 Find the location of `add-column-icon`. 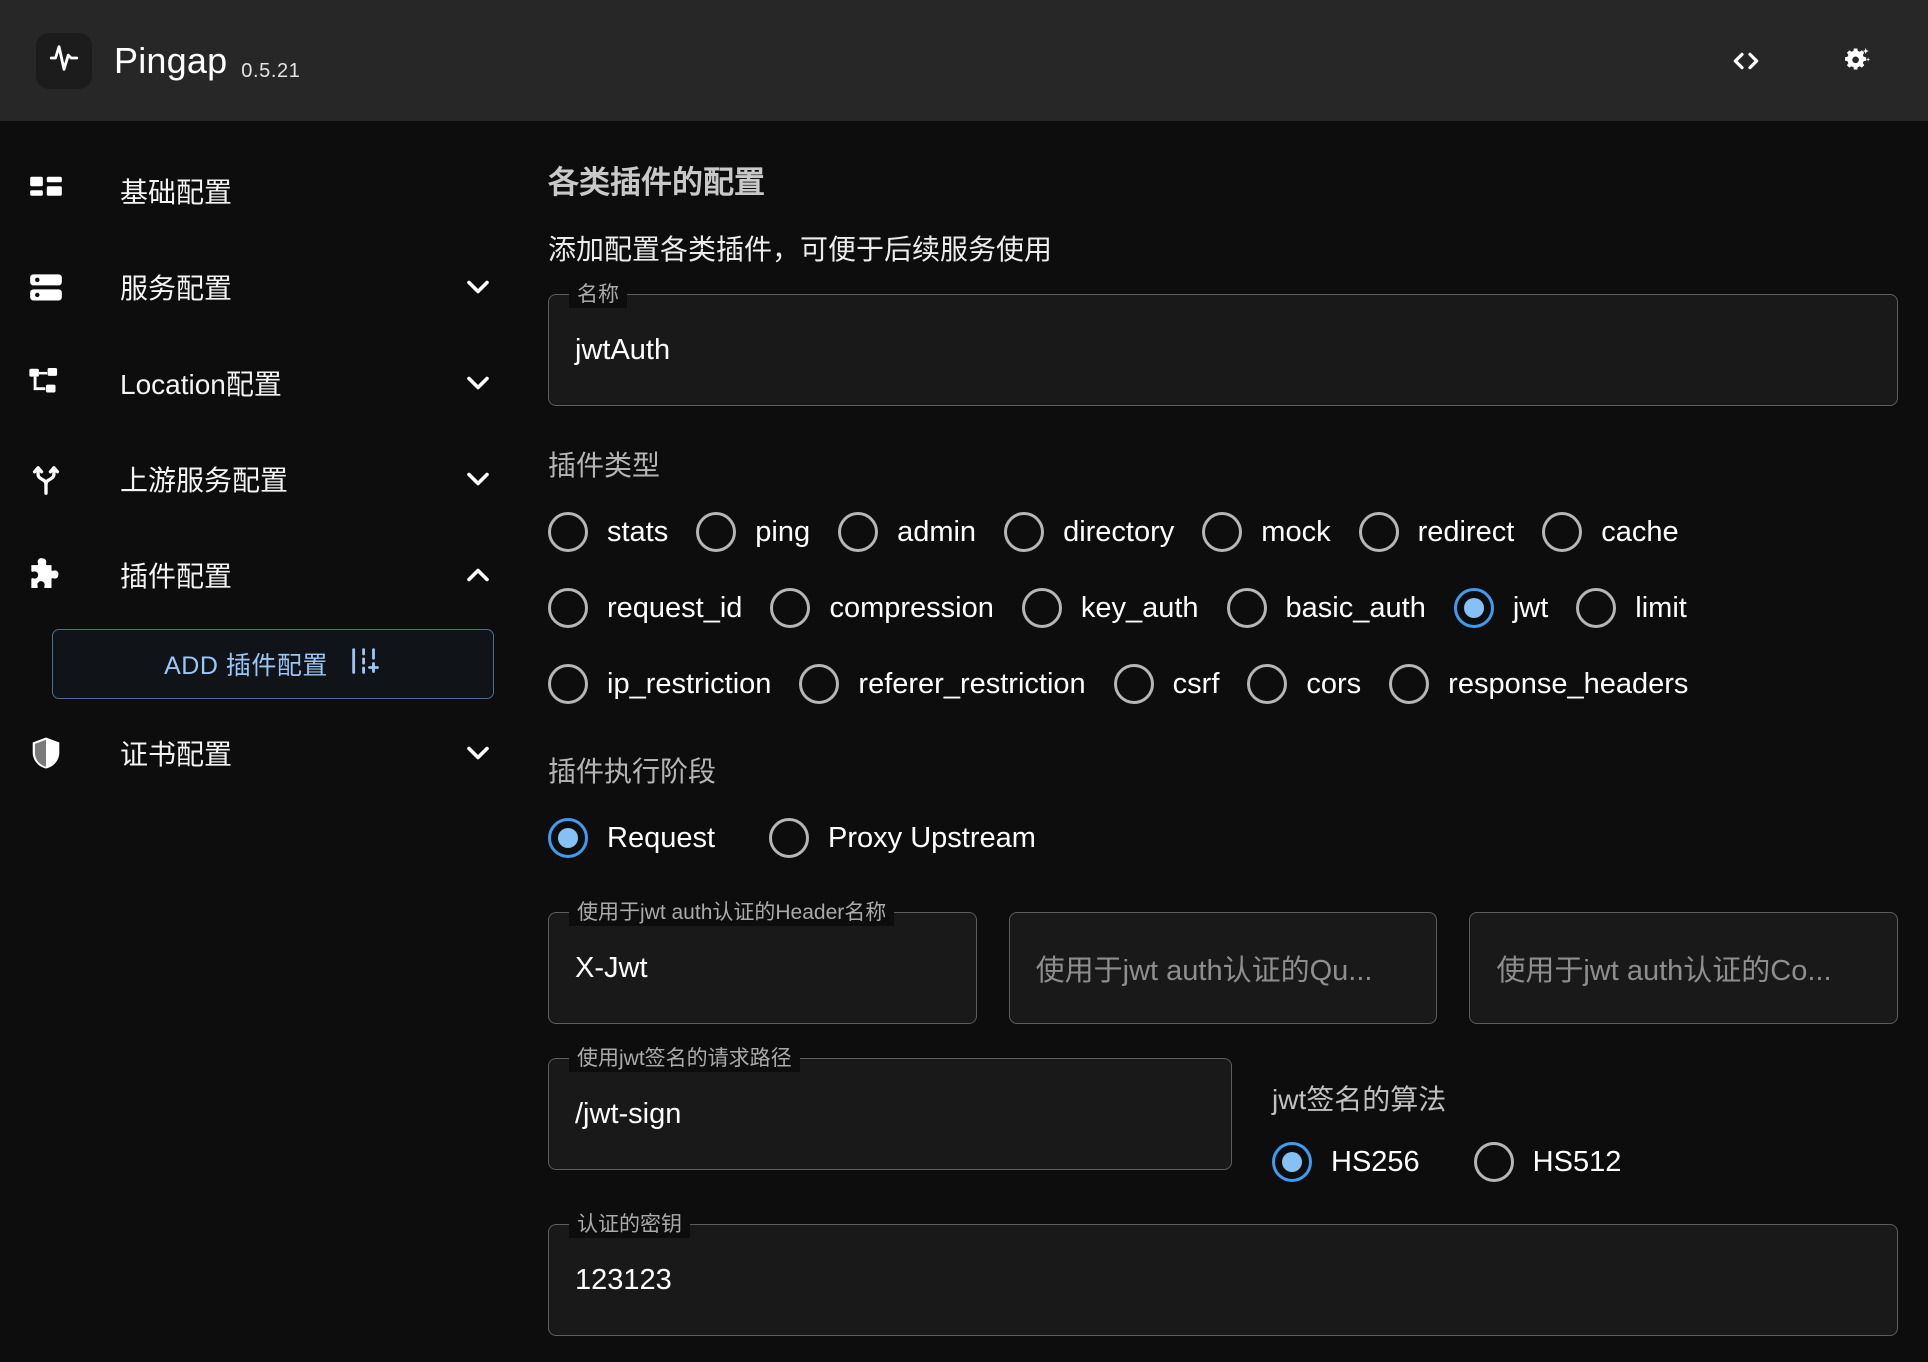

add-column-icon is located at coordinates (365, 664).